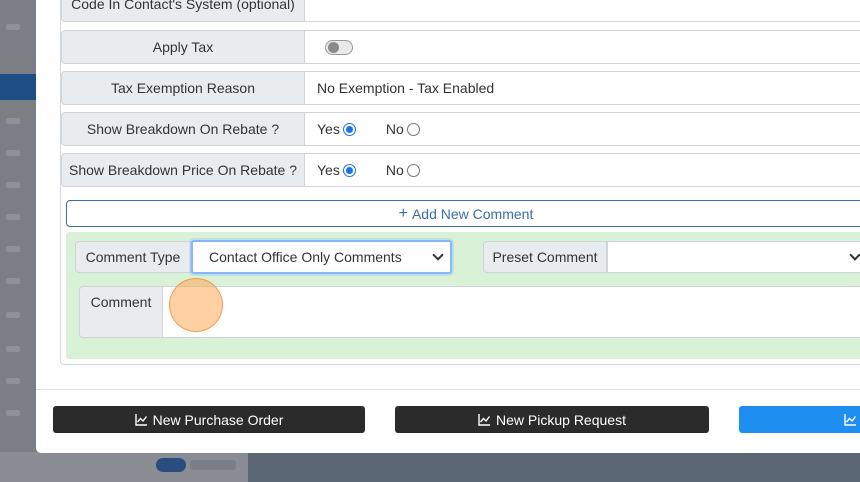 Image resolution: width=860 pixels, height=482 pixels. I want to click on background-sidebar, so click(18, 241).